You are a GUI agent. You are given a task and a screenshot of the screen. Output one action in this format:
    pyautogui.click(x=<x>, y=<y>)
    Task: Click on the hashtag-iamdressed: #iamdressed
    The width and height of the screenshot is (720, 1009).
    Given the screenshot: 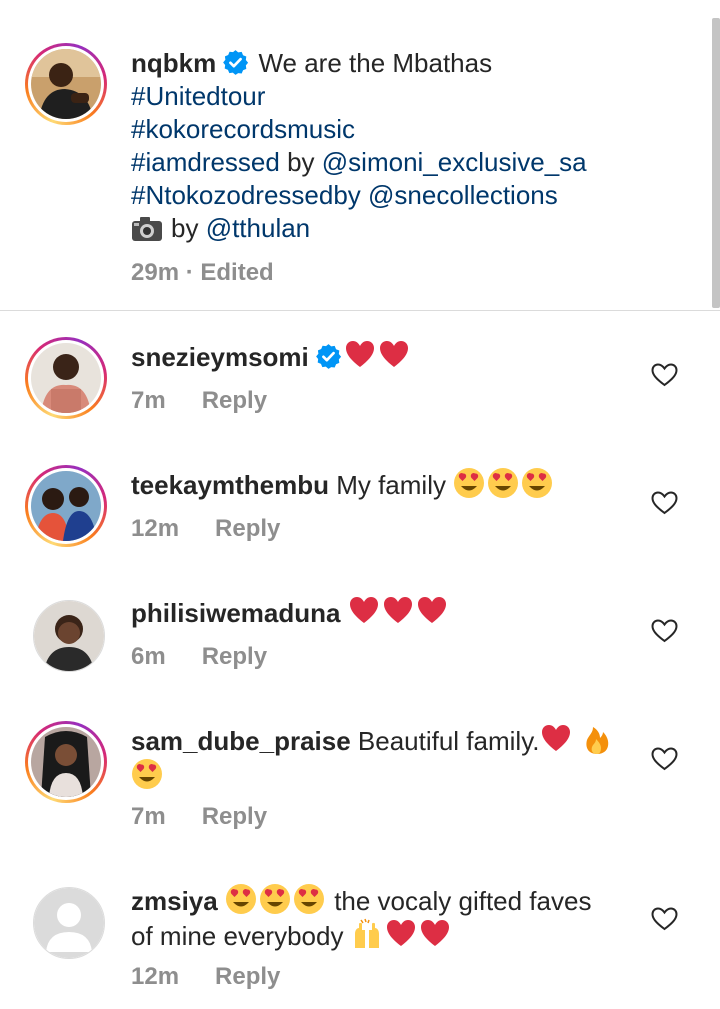 What is the action you would take?
    pyautogui.click(x=205, y=162)
    